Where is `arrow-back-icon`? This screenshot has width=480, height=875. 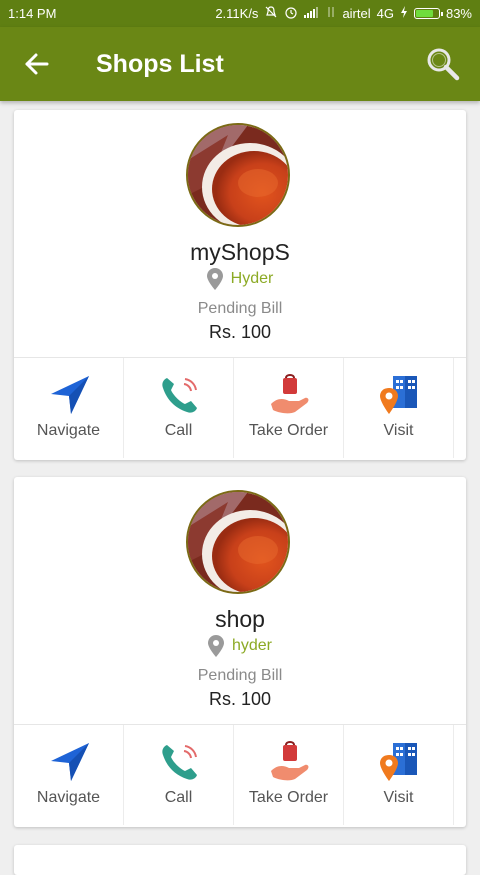
arrow-back-icon is located at coordinates (37, 64).